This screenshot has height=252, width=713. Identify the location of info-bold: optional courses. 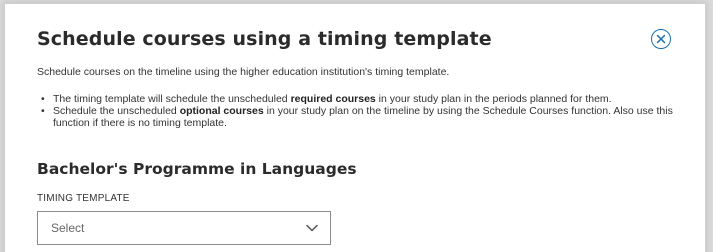
(221, 111).